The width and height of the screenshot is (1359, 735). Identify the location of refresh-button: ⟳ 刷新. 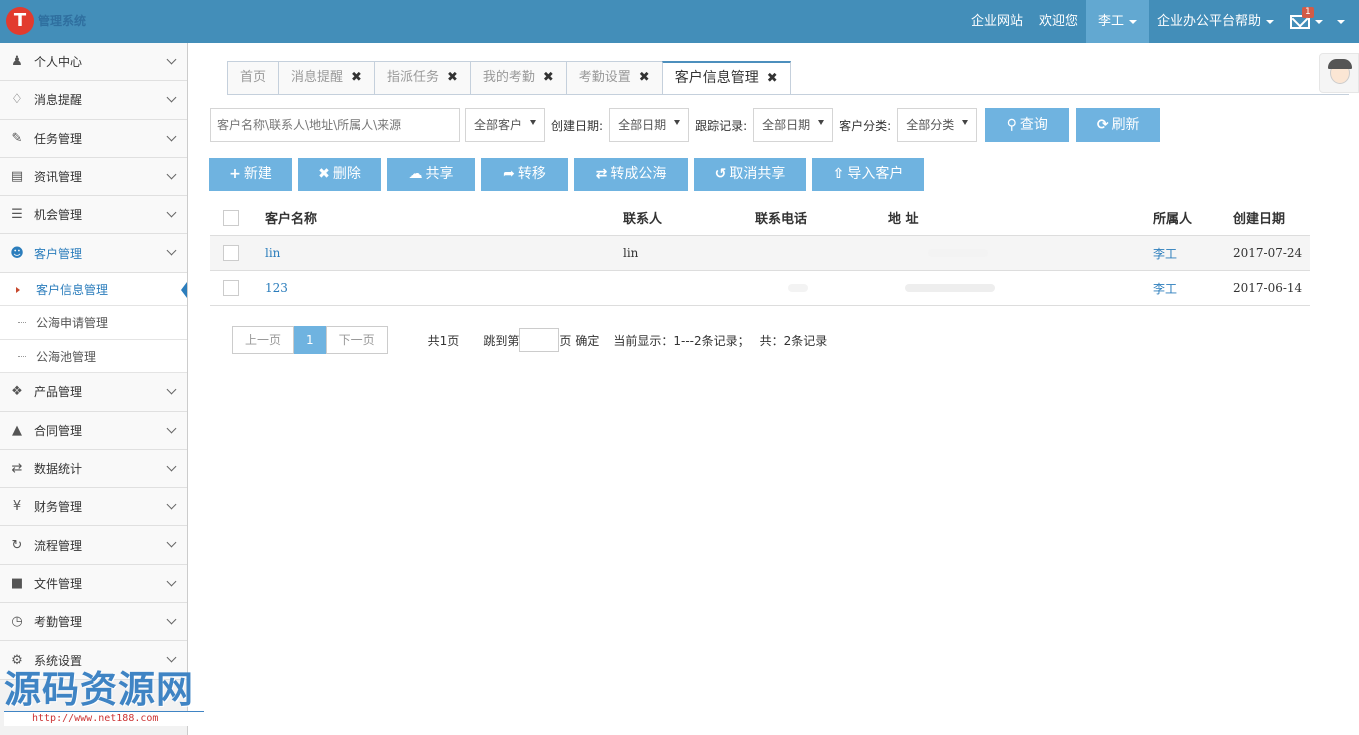
(1118, 125).